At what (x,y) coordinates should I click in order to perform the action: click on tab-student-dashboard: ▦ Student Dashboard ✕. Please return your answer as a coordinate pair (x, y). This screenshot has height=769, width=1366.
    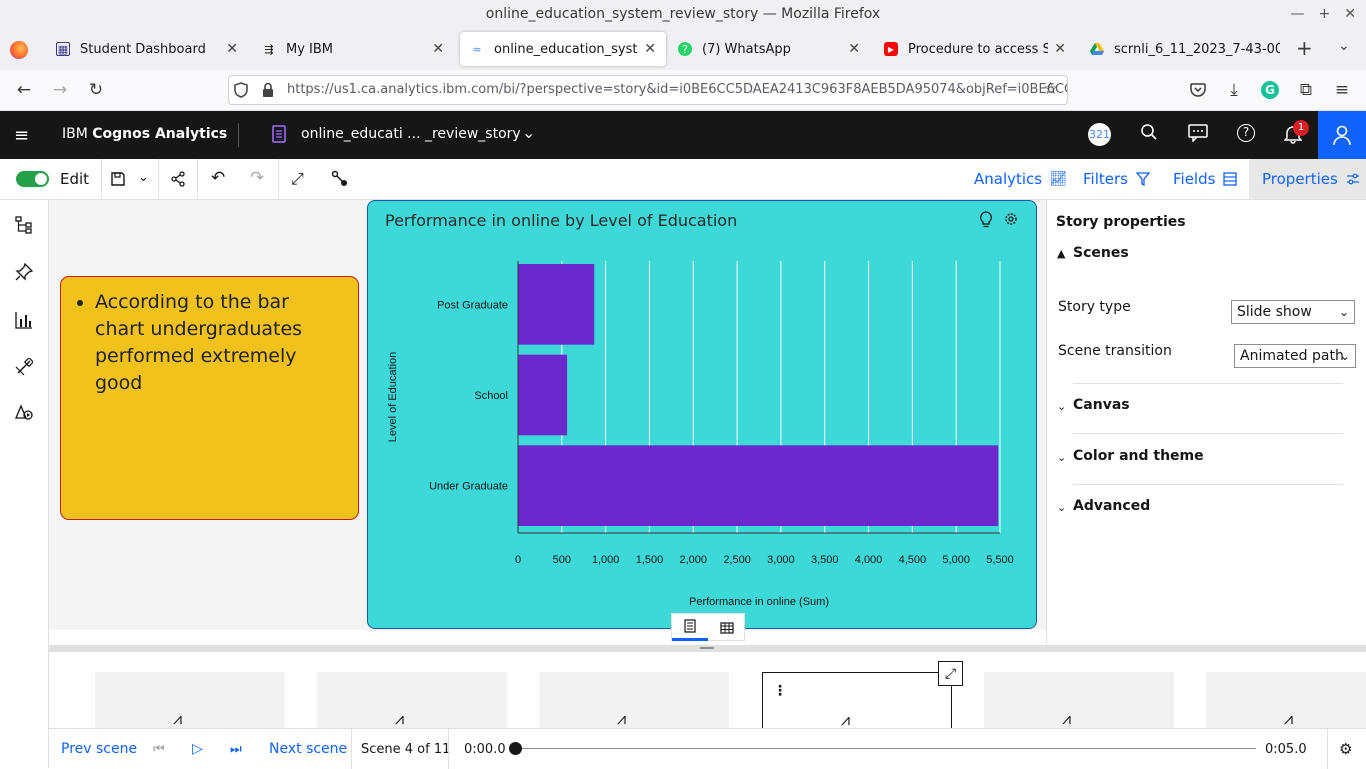
    Looking at the image, I should click on (147, 49).